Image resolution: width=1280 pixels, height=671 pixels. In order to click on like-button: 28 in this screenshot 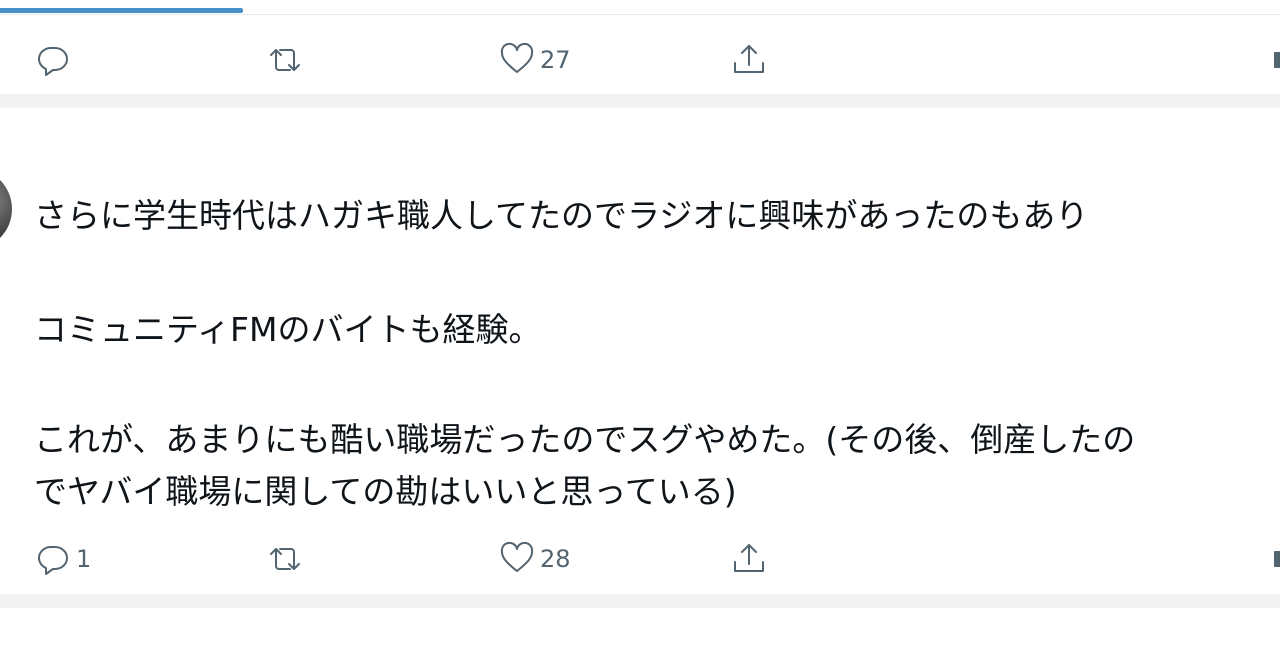, I will do `click(534, 559)`.